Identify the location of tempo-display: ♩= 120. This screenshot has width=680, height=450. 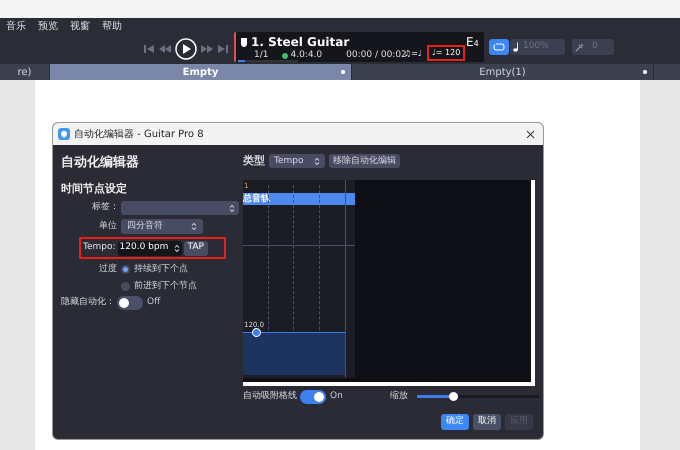
(446, 53).